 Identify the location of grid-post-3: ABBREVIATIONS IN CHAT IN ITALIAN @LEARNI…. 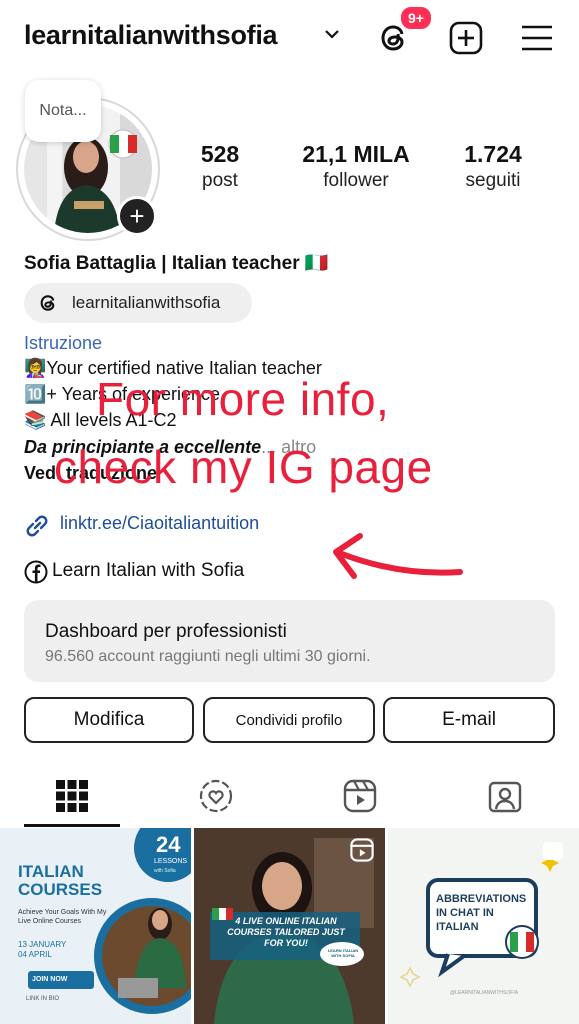
(483, 926).